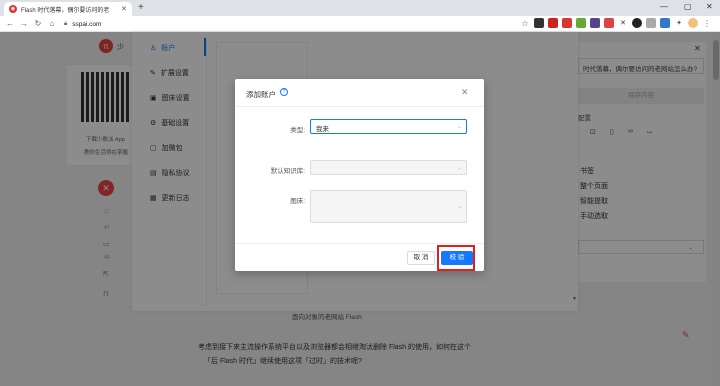  Describe the element at coordinates (359, 93) in the screenshot. I see `dialog-header: 添加账户 ? ✕` at that location.